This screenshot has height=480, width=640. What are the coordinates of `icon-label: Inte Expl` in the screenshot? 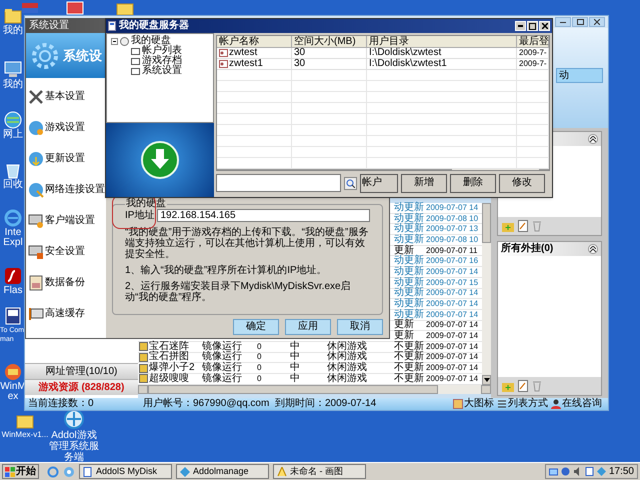 It's located at (13, 238).